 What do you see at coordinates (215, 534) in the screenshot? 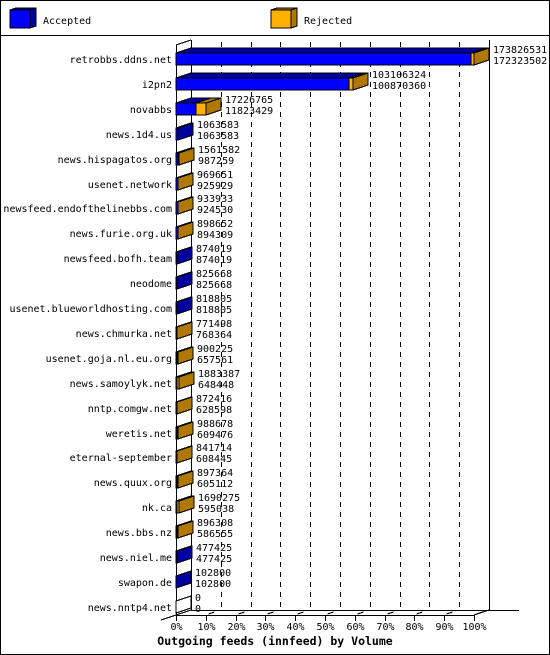
I see `value-label-accepted: 586555` at bounding box center [215, 534].